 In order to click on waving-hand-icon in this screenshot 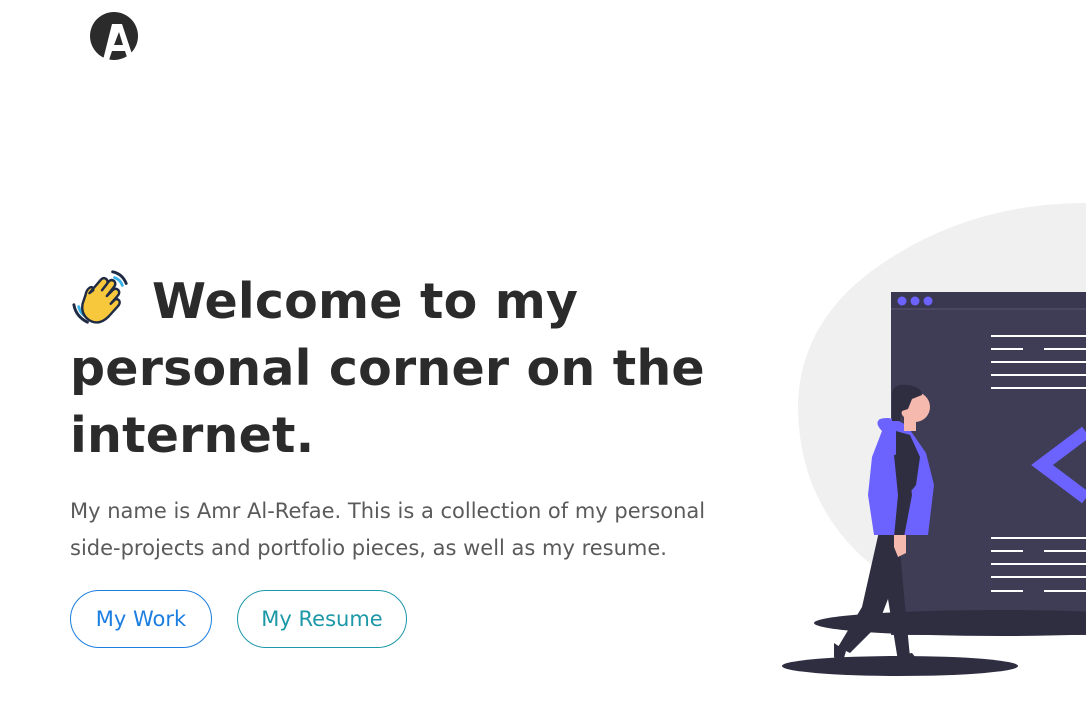, I will do `click(100, 297)`.